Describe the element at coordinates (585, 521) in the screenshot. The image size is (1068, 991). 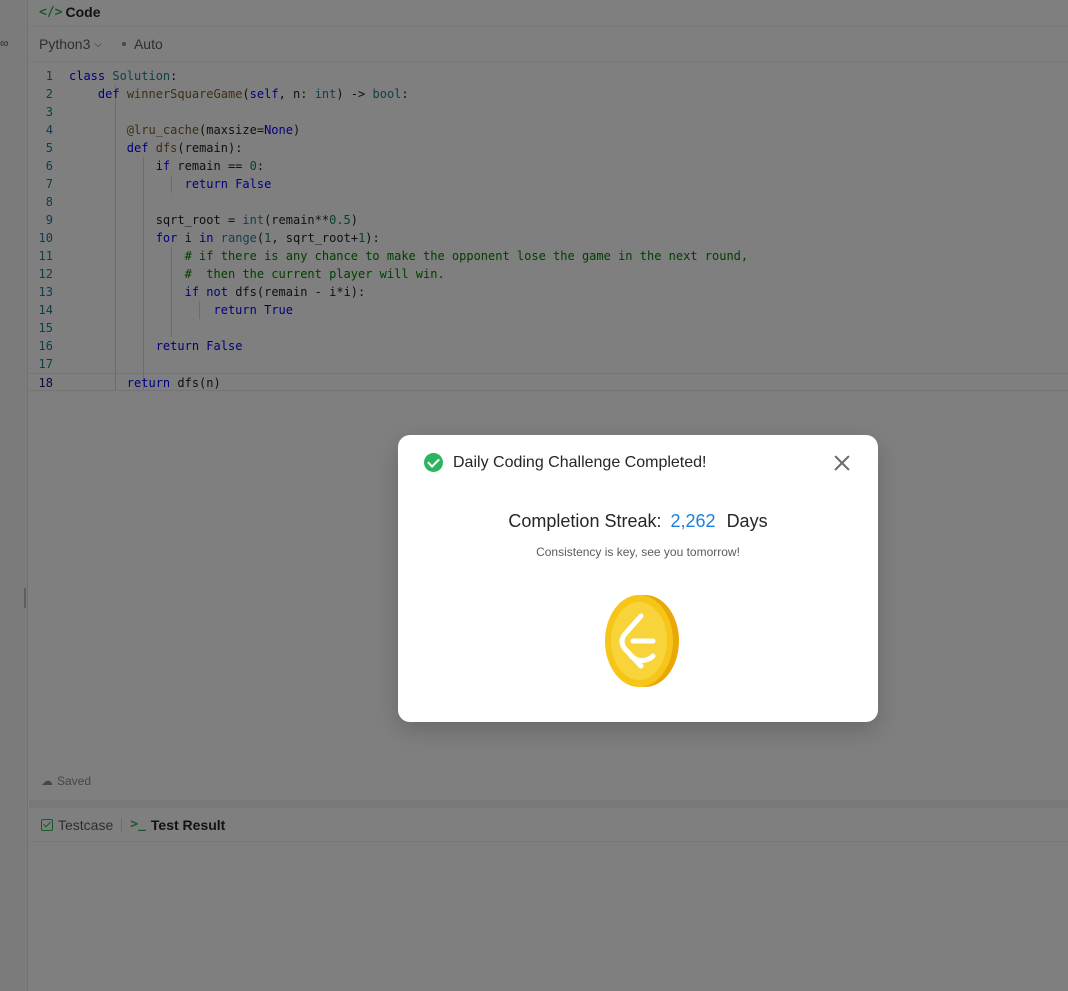
I see `streak-label: Completion Streak:` at that location.